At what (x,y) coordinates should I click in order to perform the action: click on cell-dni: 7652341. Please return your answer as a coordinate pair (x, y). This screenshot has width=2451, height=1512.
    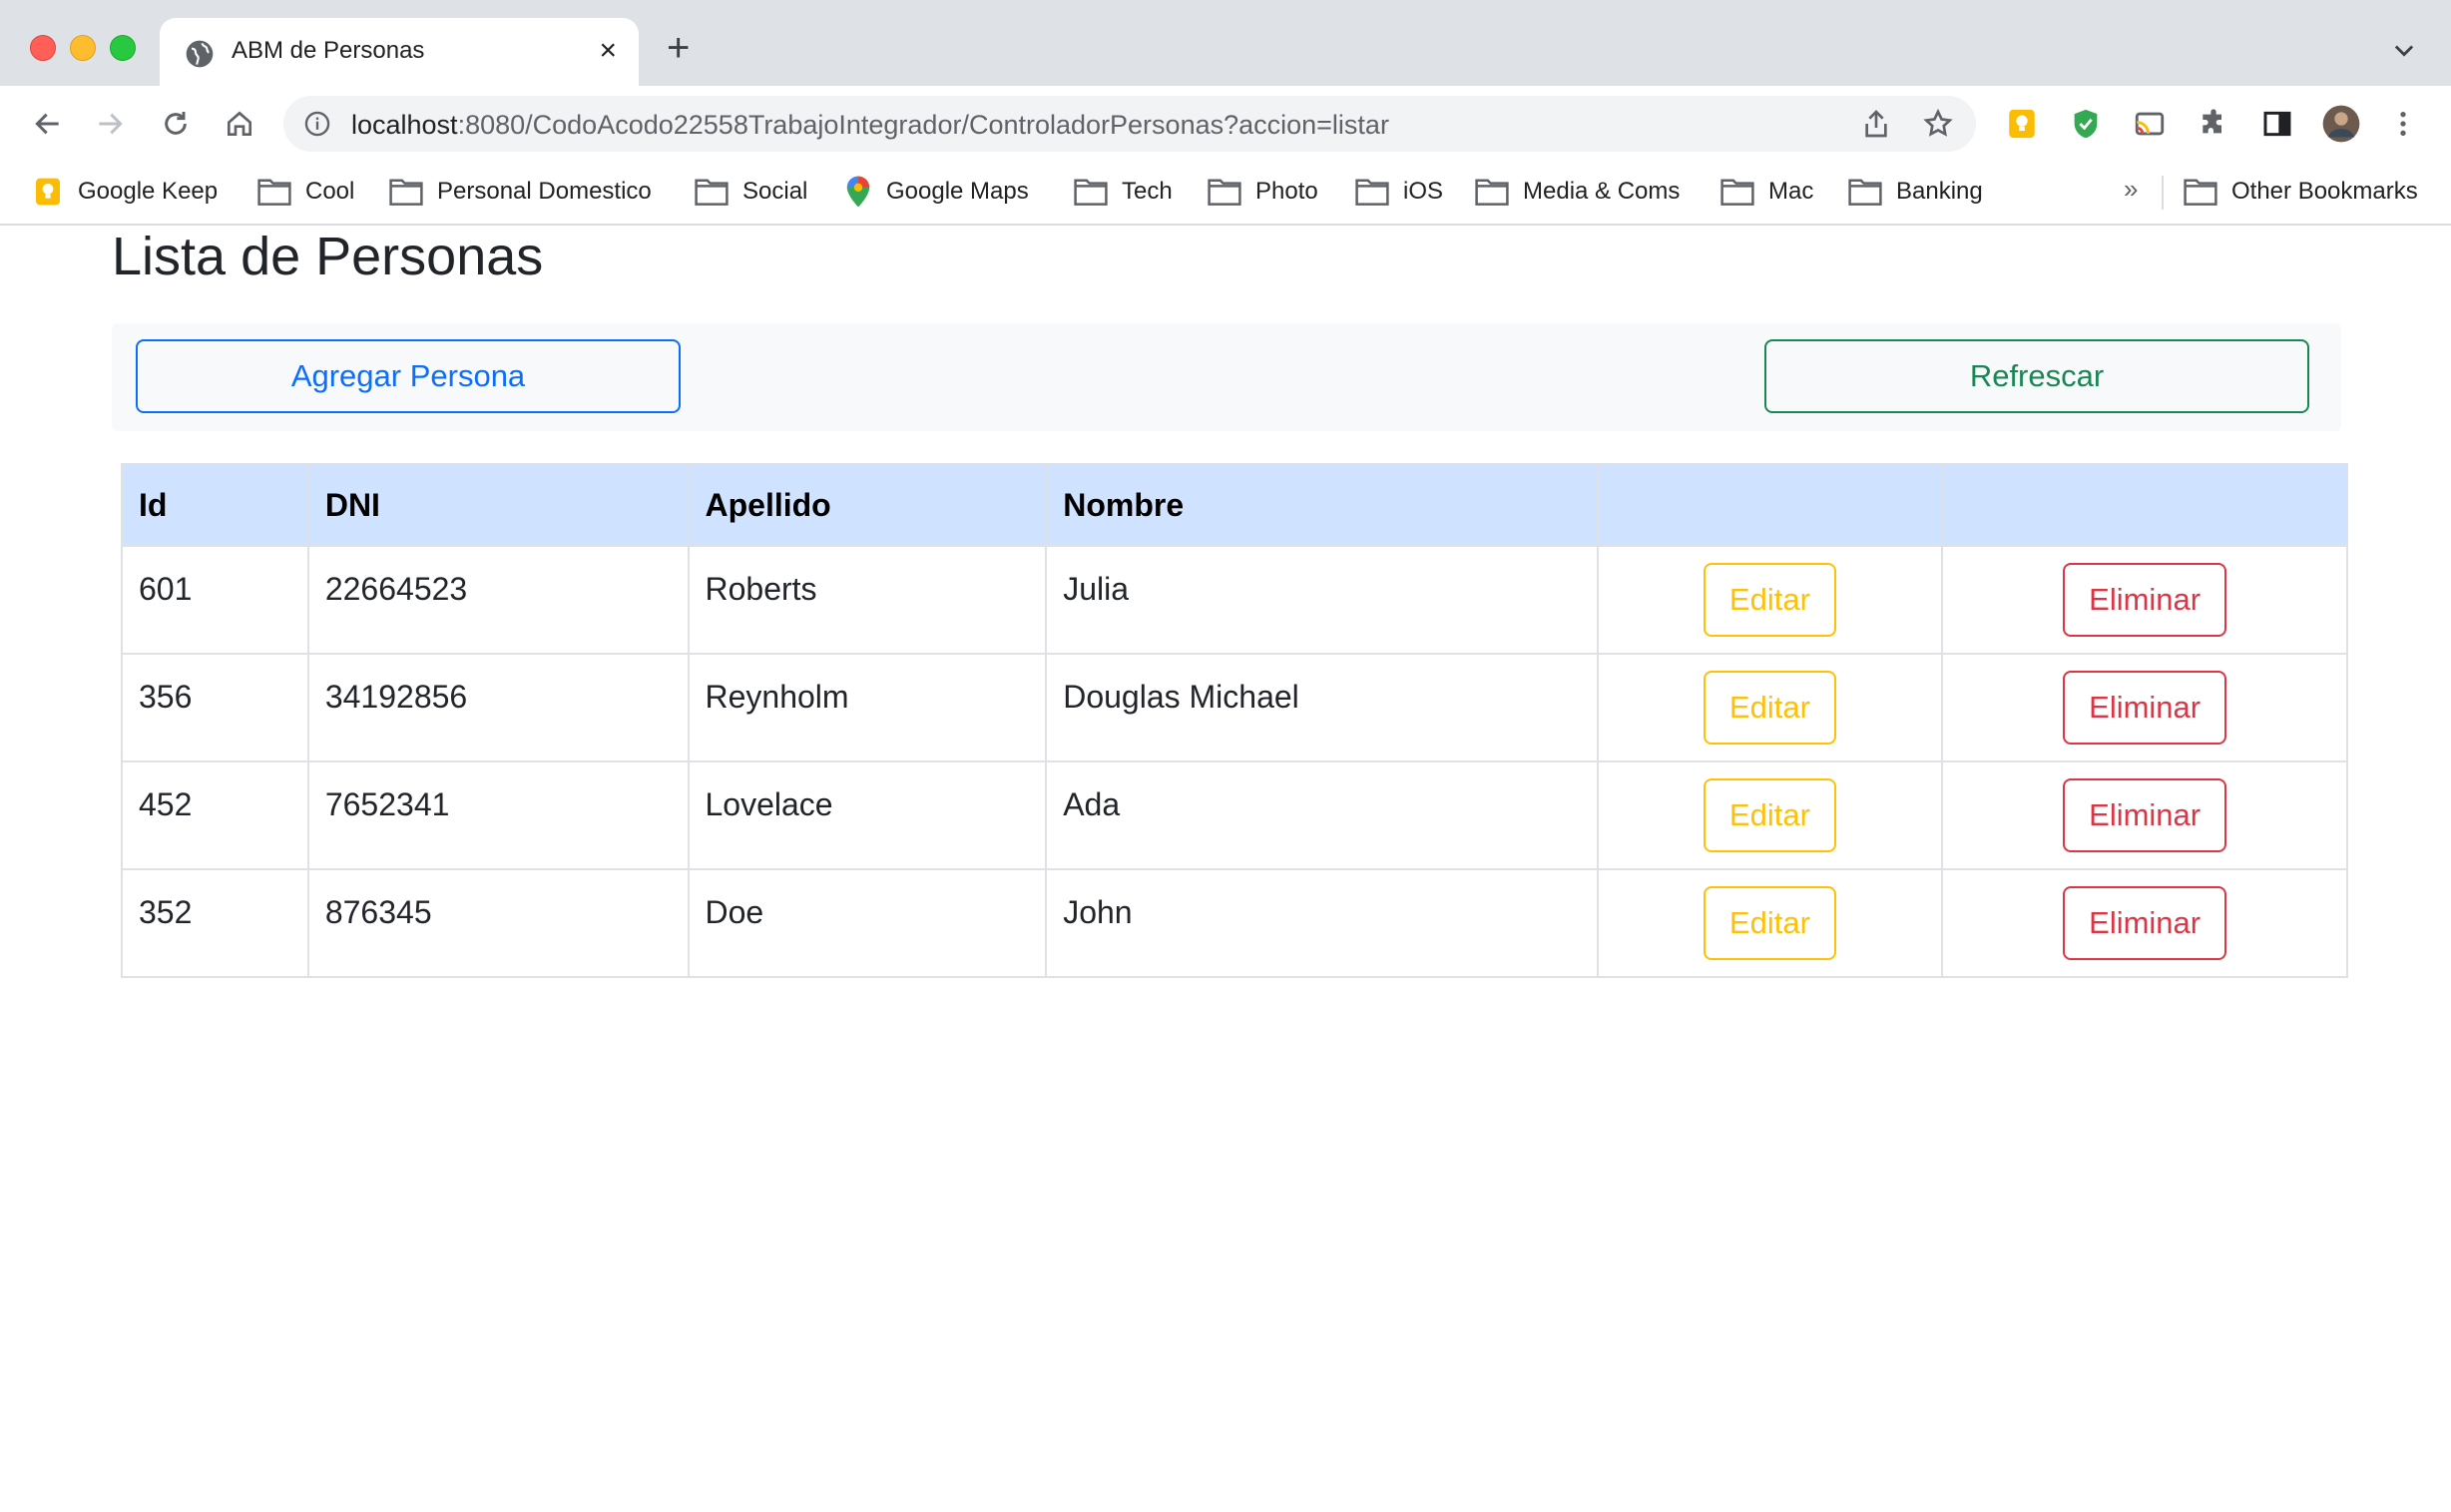
    Looking at the image, I should click on (498, 815).